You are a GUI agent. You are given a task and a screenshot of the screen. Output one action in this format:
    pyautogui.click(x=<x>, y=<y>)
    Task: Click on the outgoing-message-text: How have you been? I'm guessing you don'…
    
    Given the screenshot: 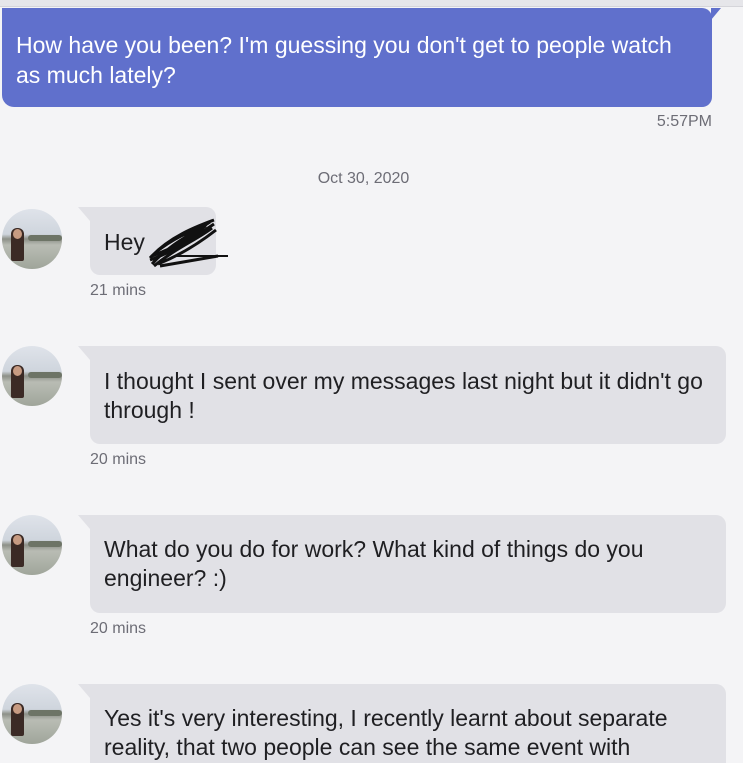 What is the action you would take?
    pyautogui.click(x=344, y=60)
    